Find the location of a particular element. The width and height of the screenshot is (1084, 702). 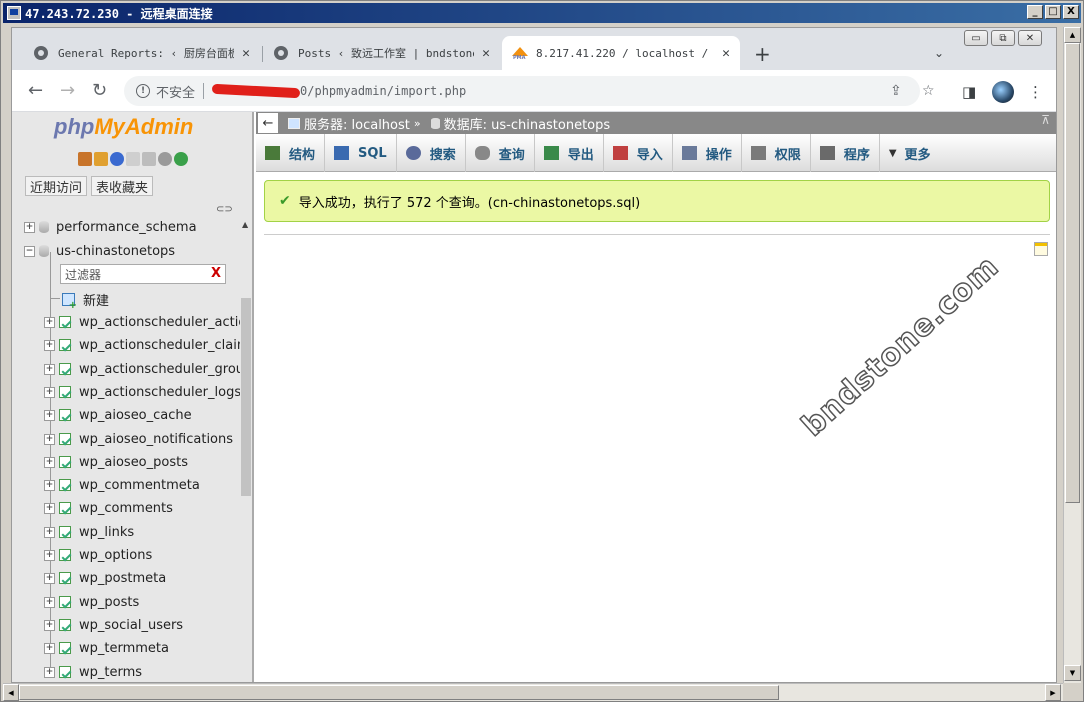

browser-tab-phpmyadmin: 8.217.41.220 / localhost / us ✕ is located at coordinates (621, 53).